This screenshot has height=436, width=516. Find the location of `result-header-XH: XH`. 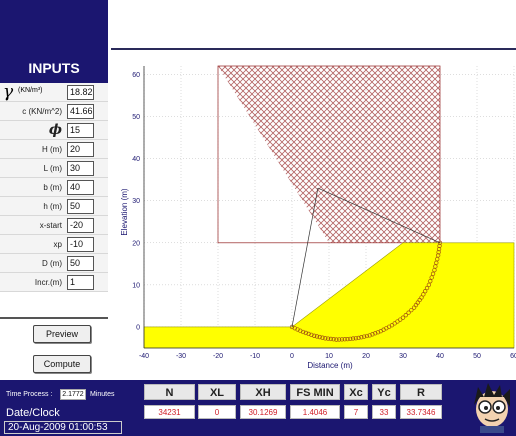

result-header-XH: XH is located at coordinates (263, 392).